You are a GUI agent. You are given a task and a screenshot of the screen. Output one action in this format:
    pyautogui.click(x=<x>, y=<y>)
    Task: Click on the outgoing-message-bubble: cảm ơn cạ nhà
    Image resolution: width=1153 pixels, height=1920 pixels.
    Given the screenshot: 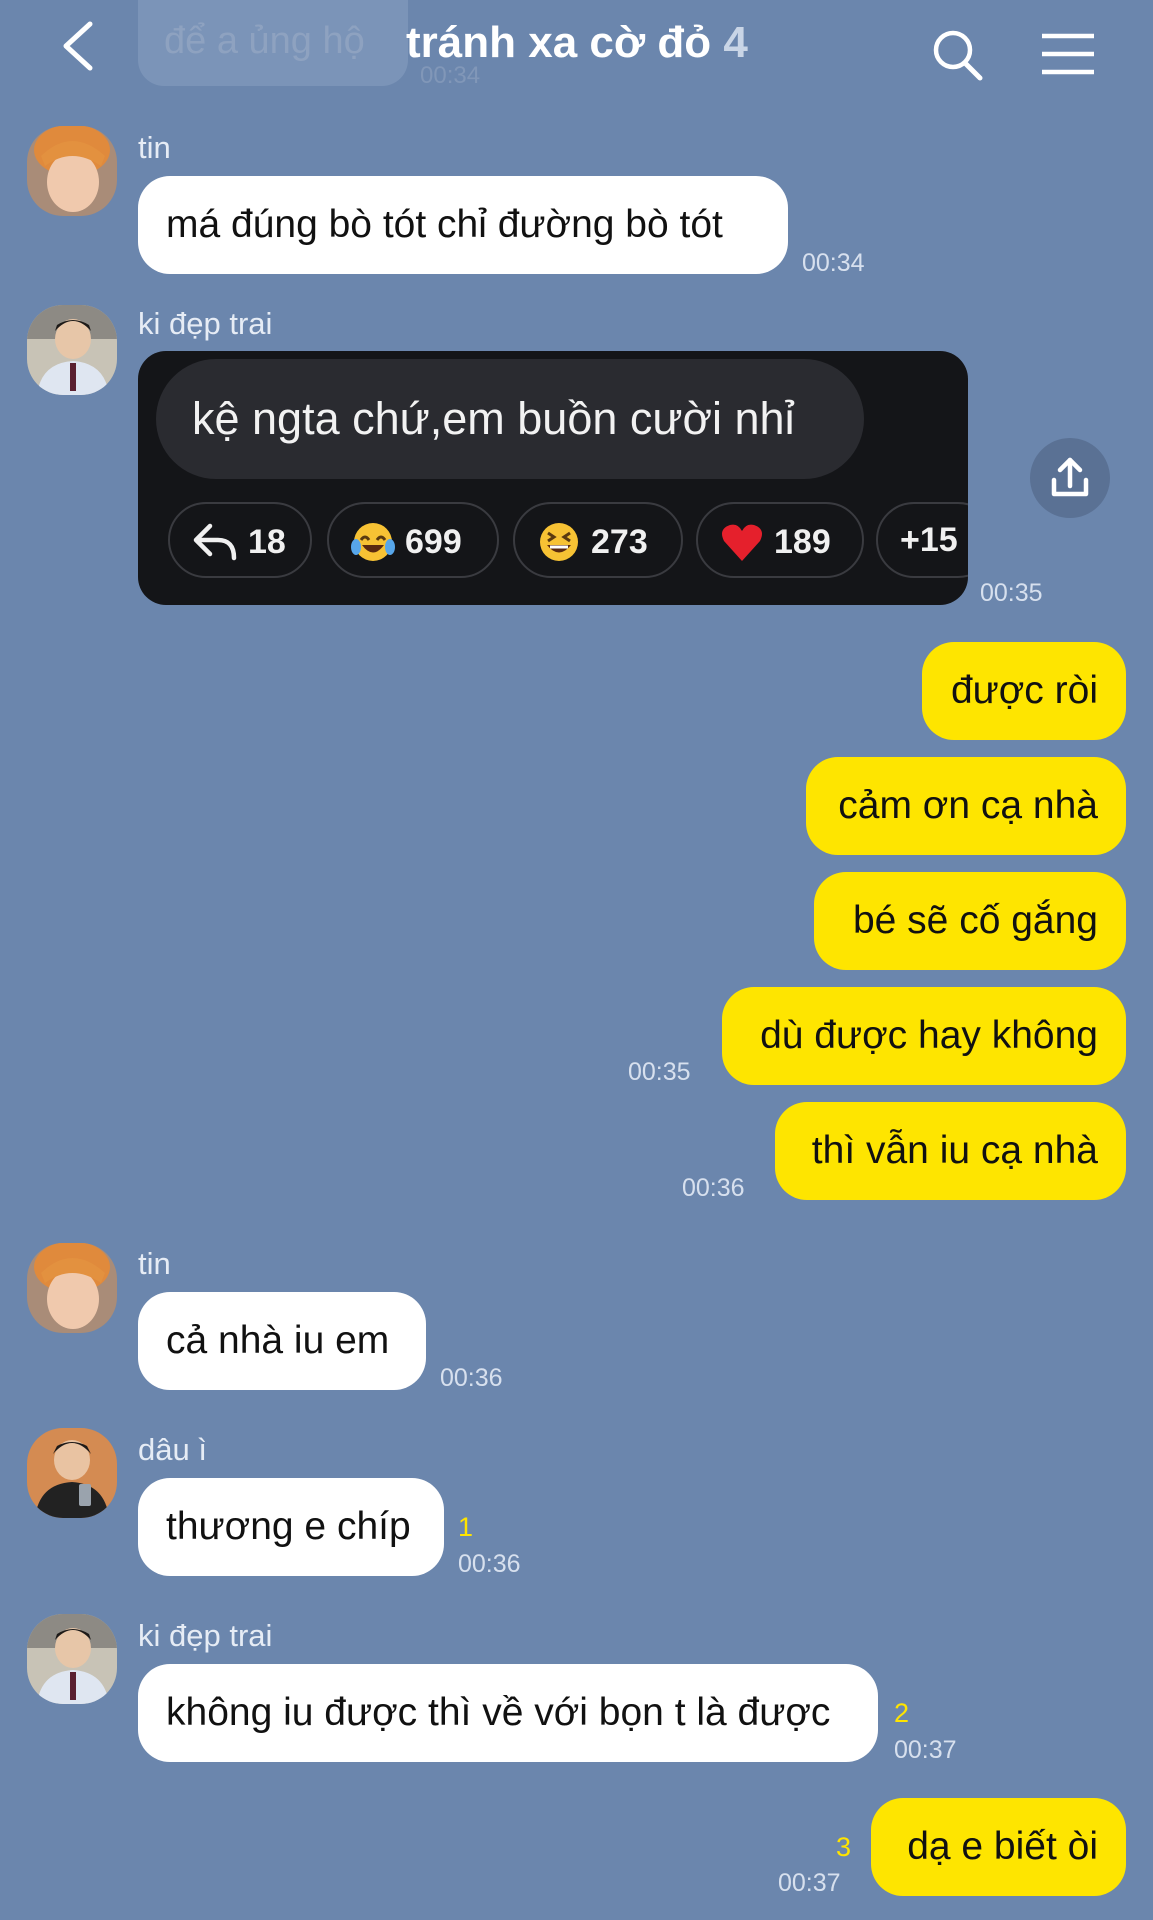 What is the action you would take?
    pyautogui.click(x=966, y=806)
    